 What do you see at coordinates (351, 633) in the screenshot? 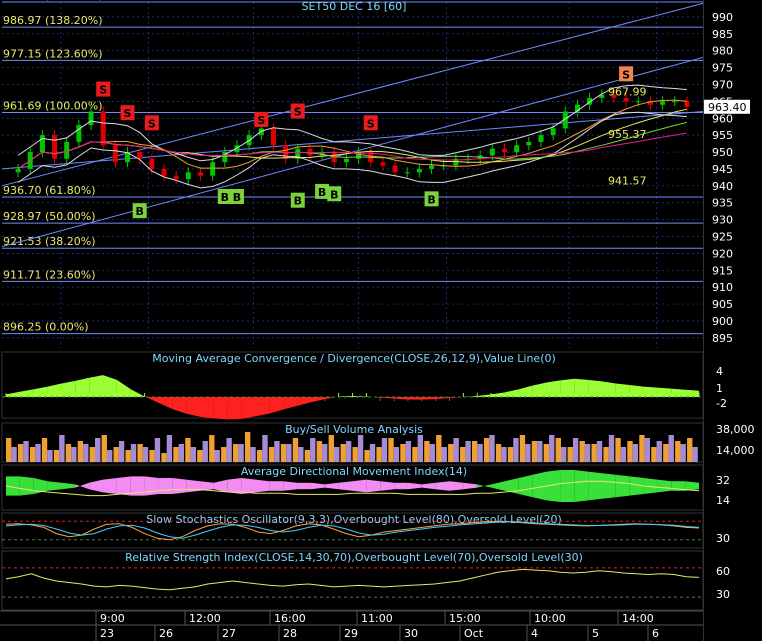
I see `date-tick-label: 29` at bounding box center [351, 633].